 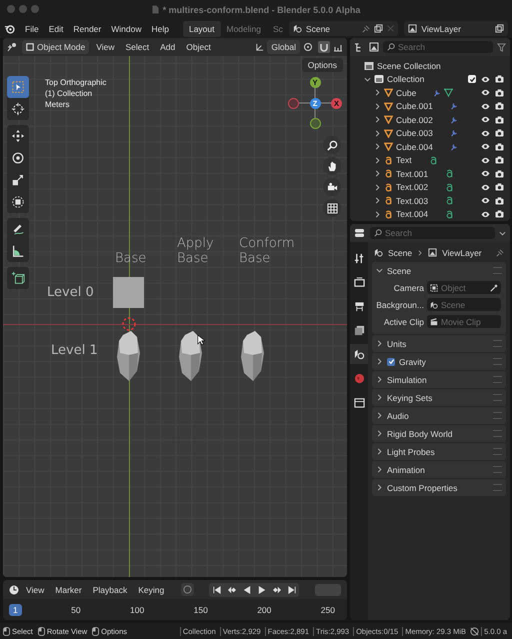 What do you see at coordinates (414, 147) in the screenshot?
I see `outliner-item: Cube.004` at bounding box center [414, 147].